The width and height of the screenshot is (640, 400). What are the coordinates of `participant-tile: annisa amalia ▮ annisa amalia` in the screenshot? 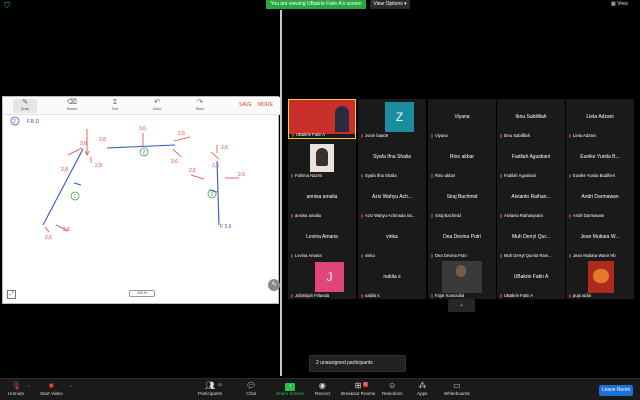 It's located at (322, 199).